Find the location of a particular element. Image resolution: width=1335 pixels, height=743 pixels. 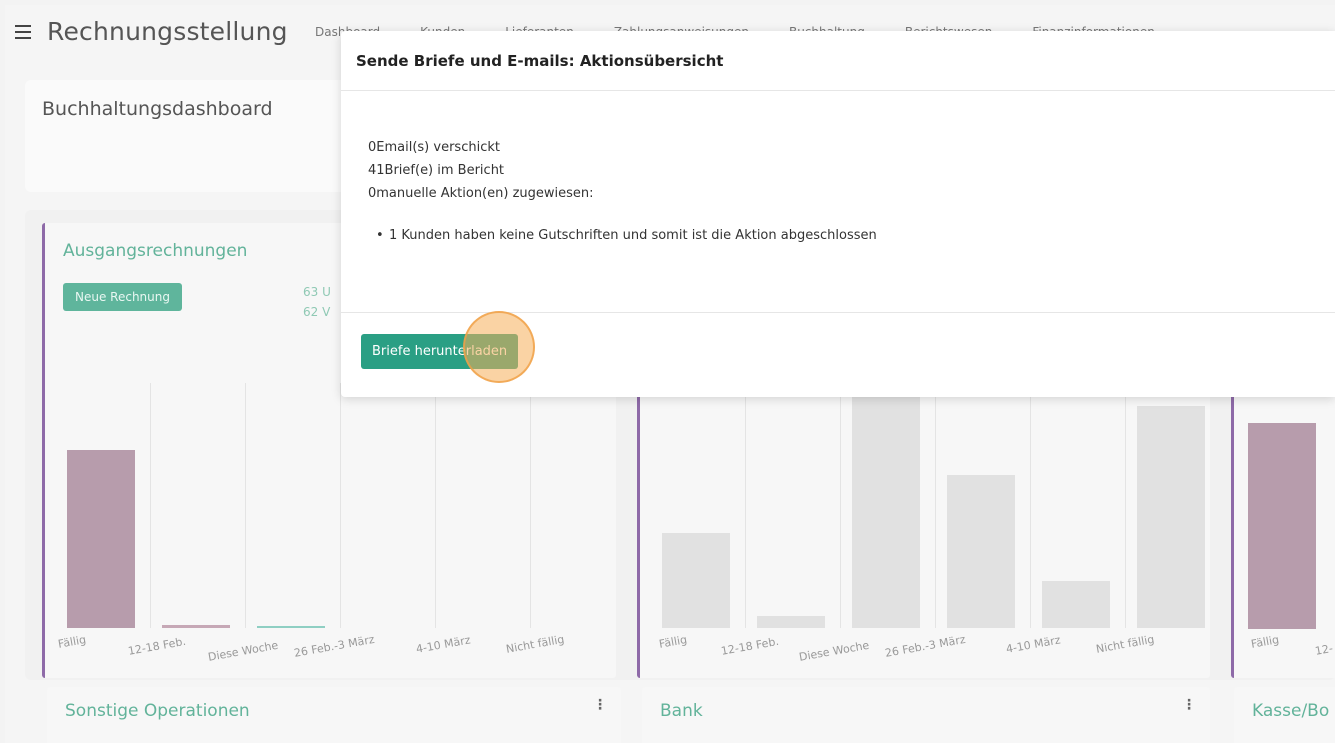

emails-sent-text: 0Email(s) verschickt is located at coordinates (434, 147).